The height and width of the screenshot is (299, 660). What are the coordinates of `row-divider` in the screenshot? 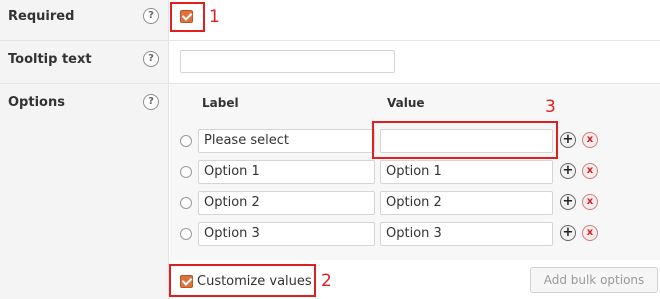 It's located at (330, 40).